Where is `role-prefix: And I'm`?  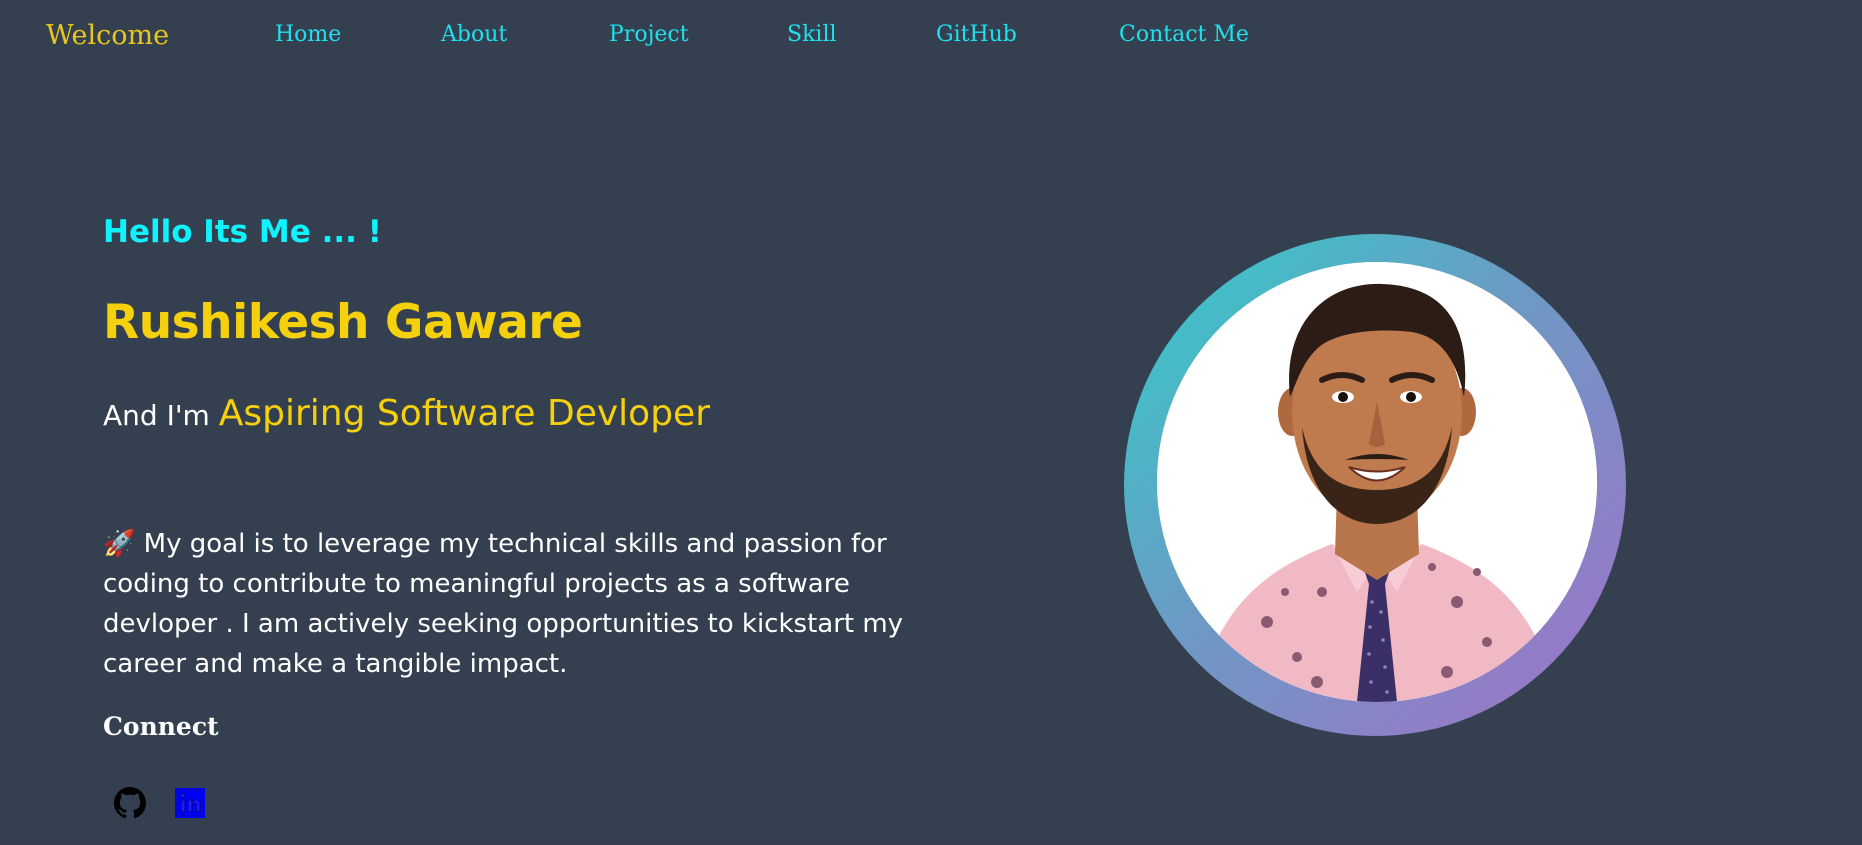
role-prefix: And I'm is located at coordinates (161, 415).